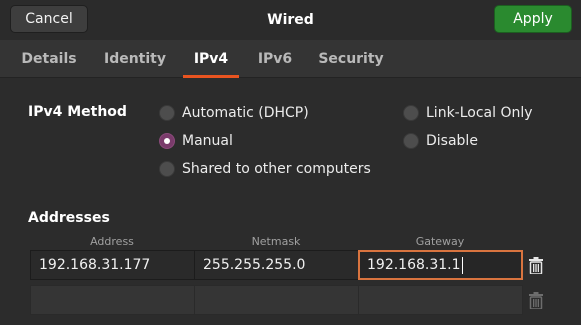  Describe the element at coordinates (49, 19) in the screenshot. I see `cancel-button: Cancel` at that location.